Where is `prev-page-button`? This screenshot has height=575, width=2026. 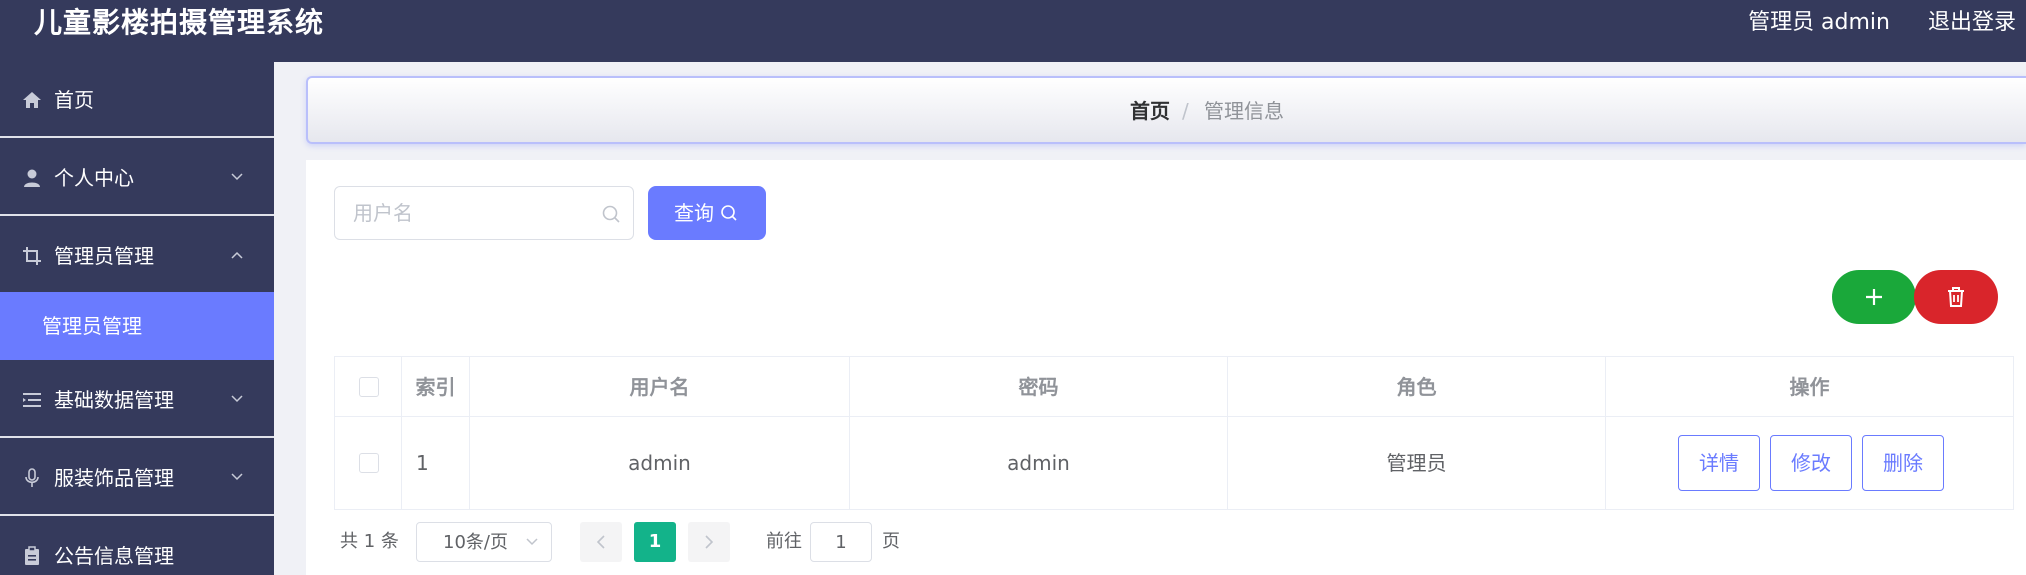
prev-page-button is located at coordinates (601, 542).